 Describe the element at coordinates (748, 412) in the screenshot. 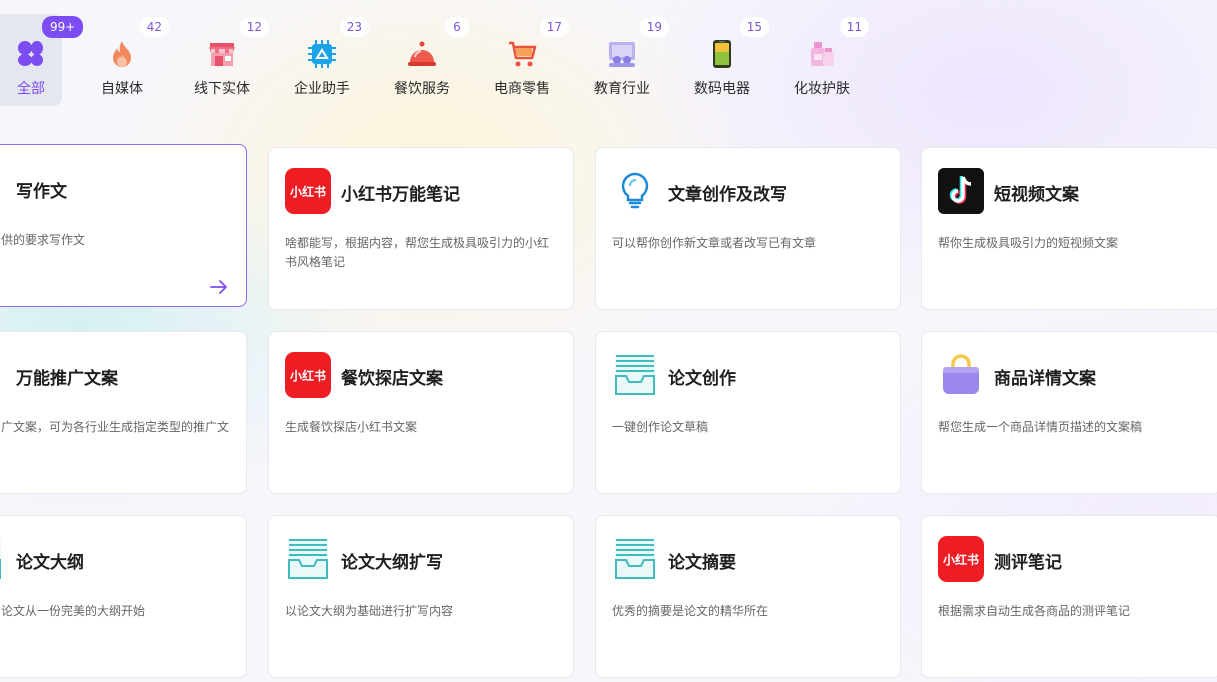

I see `tool-card: 论文创作 一键创作论文草稿` at that location.